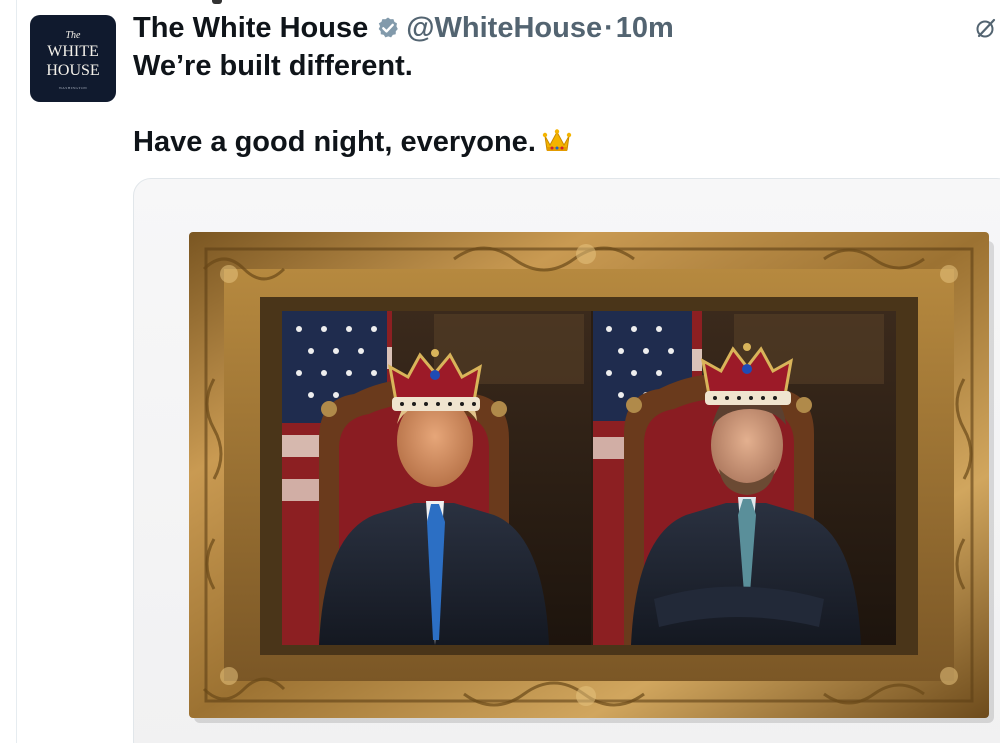  What do you see at coordinates (273, 66) in the screenshot?
I see `tweet-text-line-1: We’re built different.` at bounding box center [273, 66].